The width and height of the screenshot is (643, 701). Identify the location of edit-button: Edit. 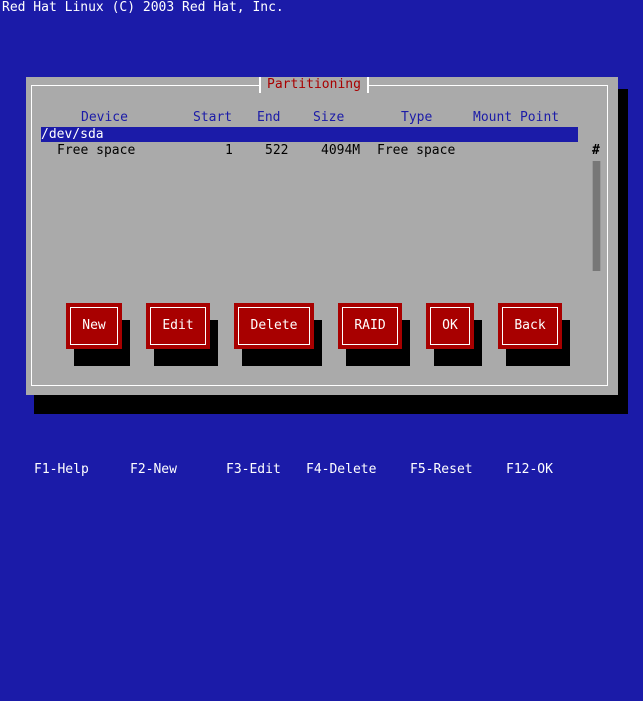
(178, 326).